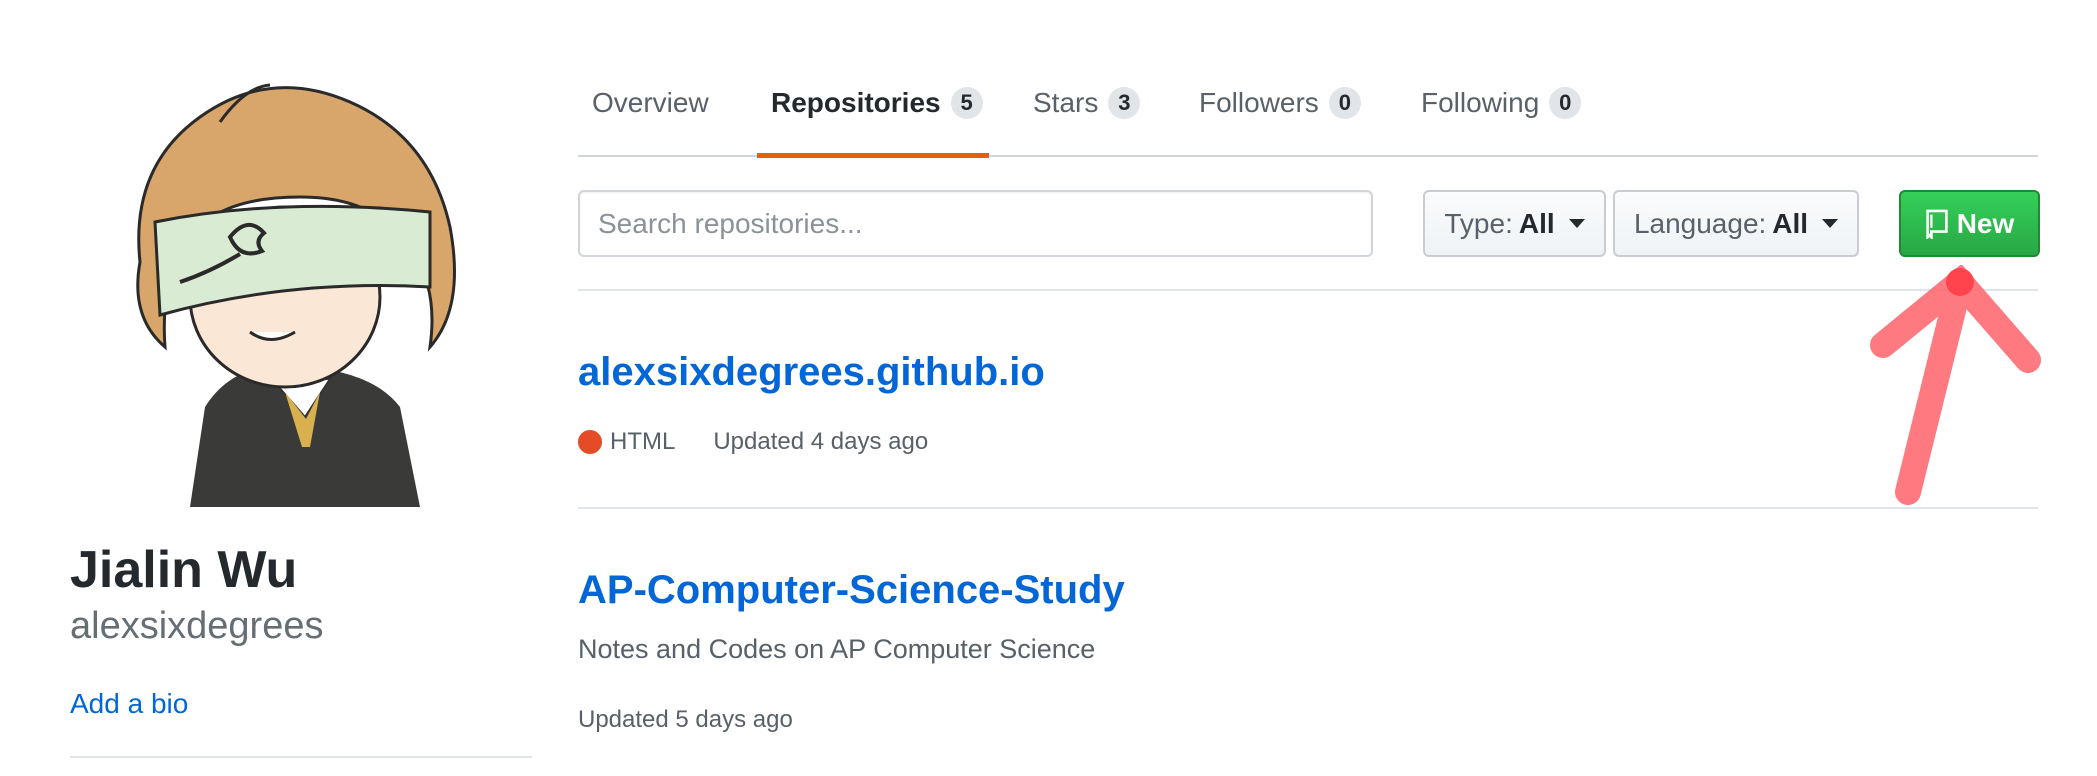  Describe the element at coordinates (1344, 103) in the screenshot. I see `followers-counter: 0` at that location.